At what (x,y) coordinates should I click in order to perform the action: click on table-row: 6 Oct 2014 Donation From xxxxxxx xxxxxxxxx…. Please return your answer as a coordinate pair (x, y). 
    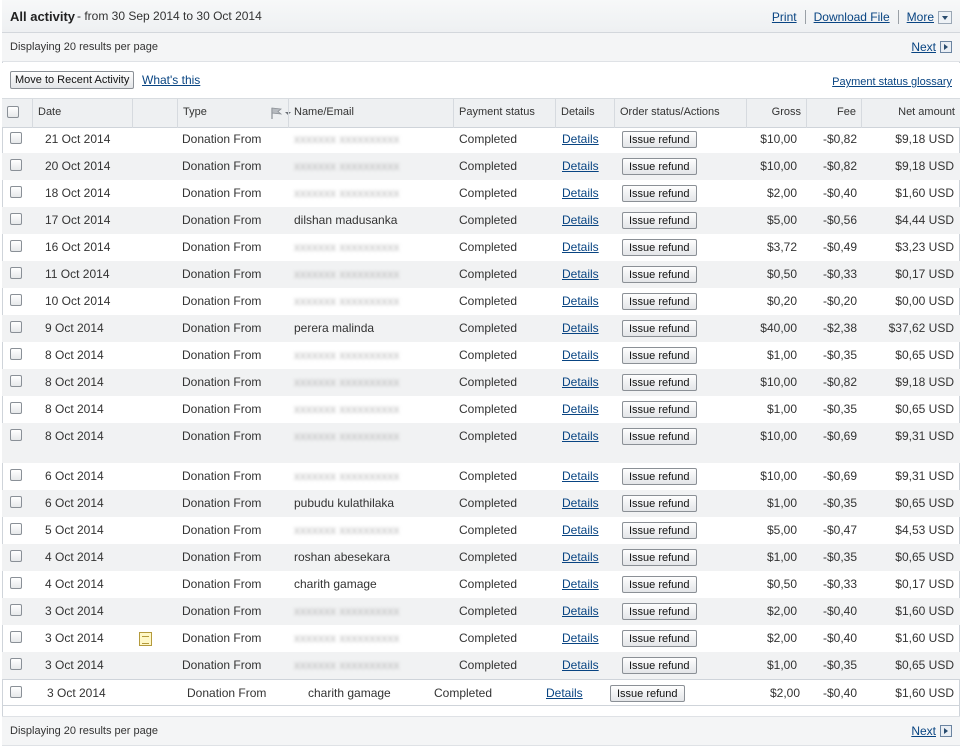
    Looking at the image, I should click on (481, 476).